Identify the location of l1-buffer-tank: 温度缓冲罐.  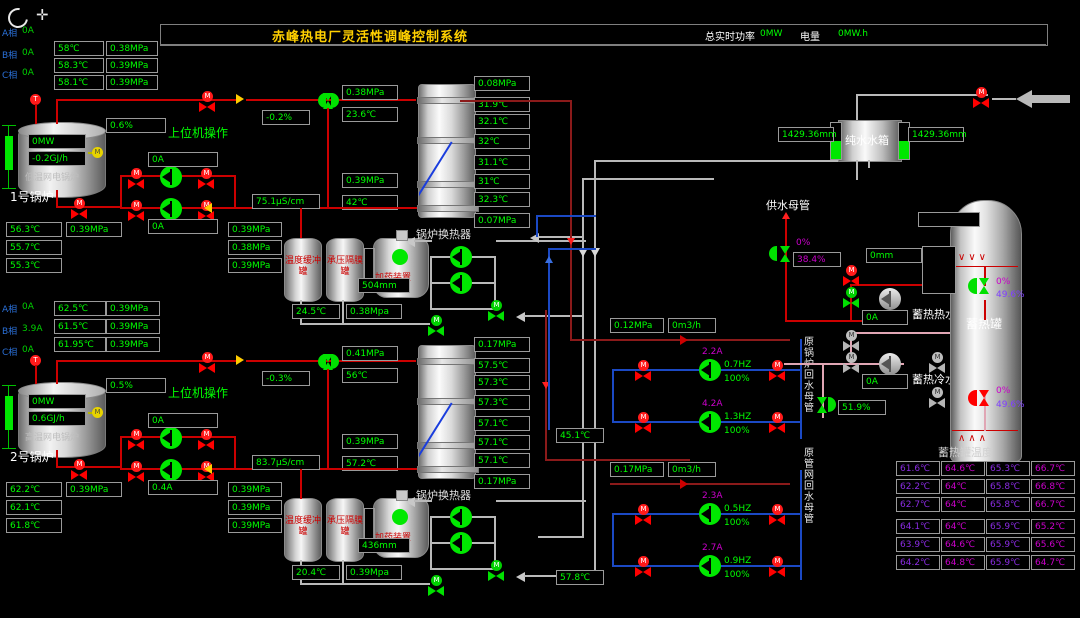
(303, 270).